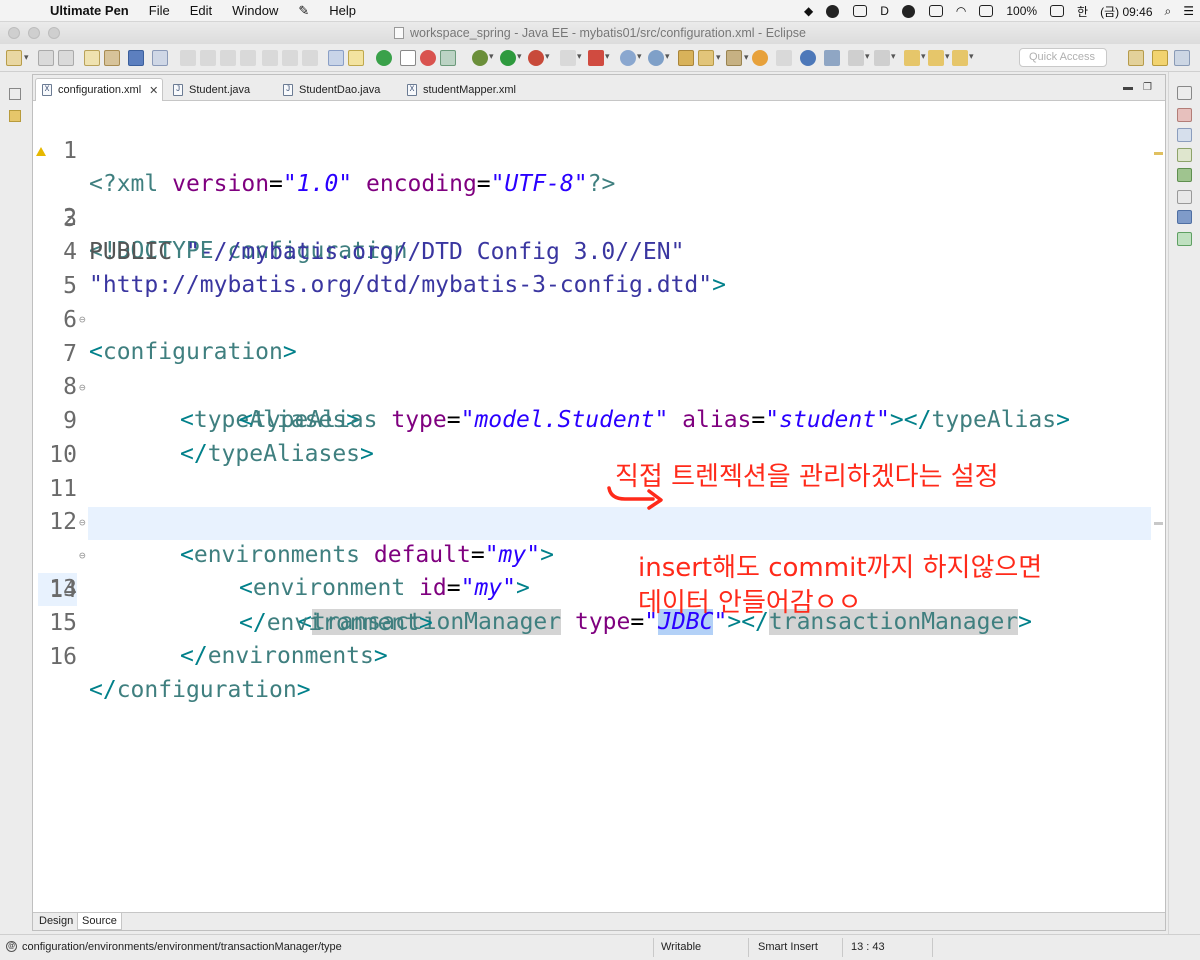 Image resolution: width=1200 pixels, height=960 pixels. I want to click on d-app-icon: D, so click(884, 11).